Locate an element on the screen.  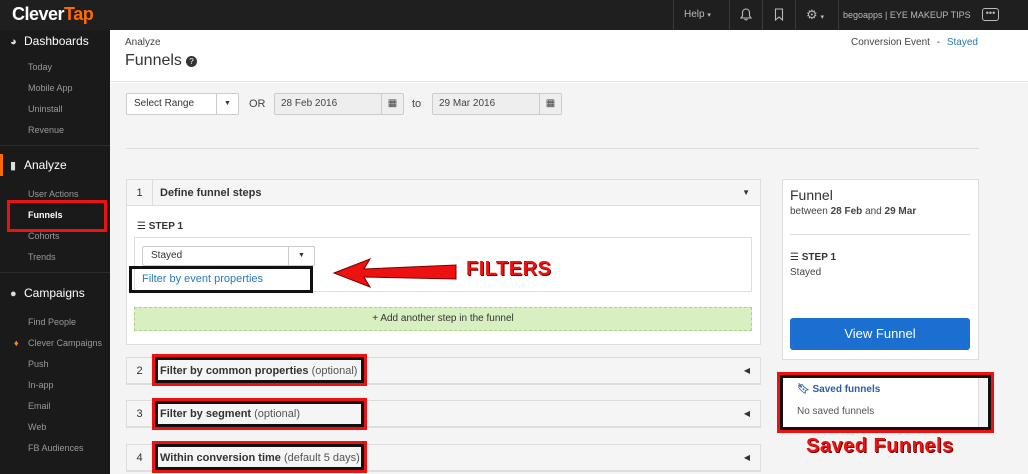
sidebar-dashboards: ◕ Dashboards is located at coordinates (55, 41).